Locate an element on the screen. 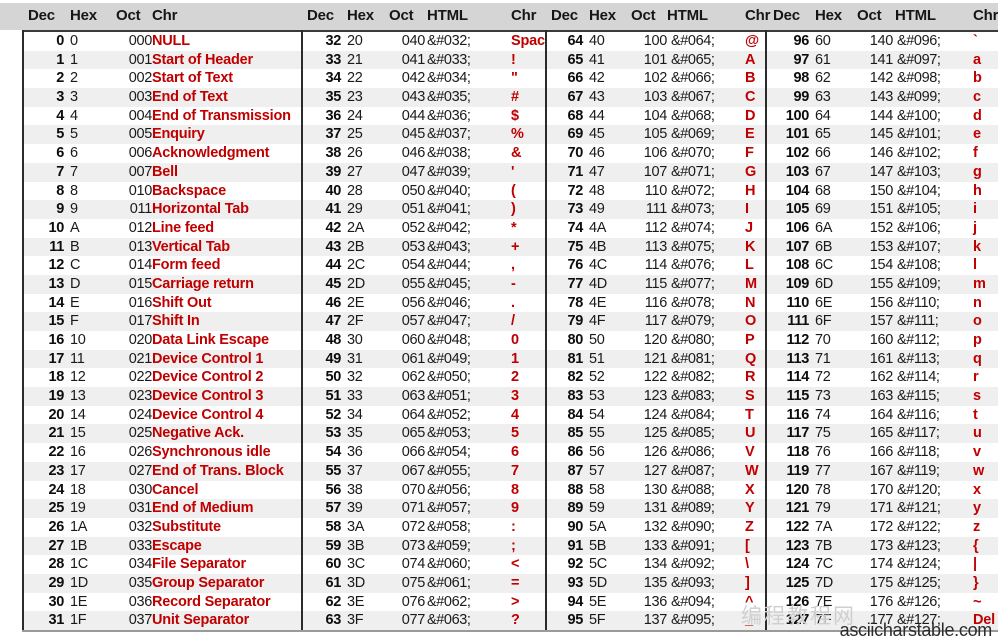 The image size is (998, 643). table-row: 8 8 010 Backspace is located at coordinates (162, 191).